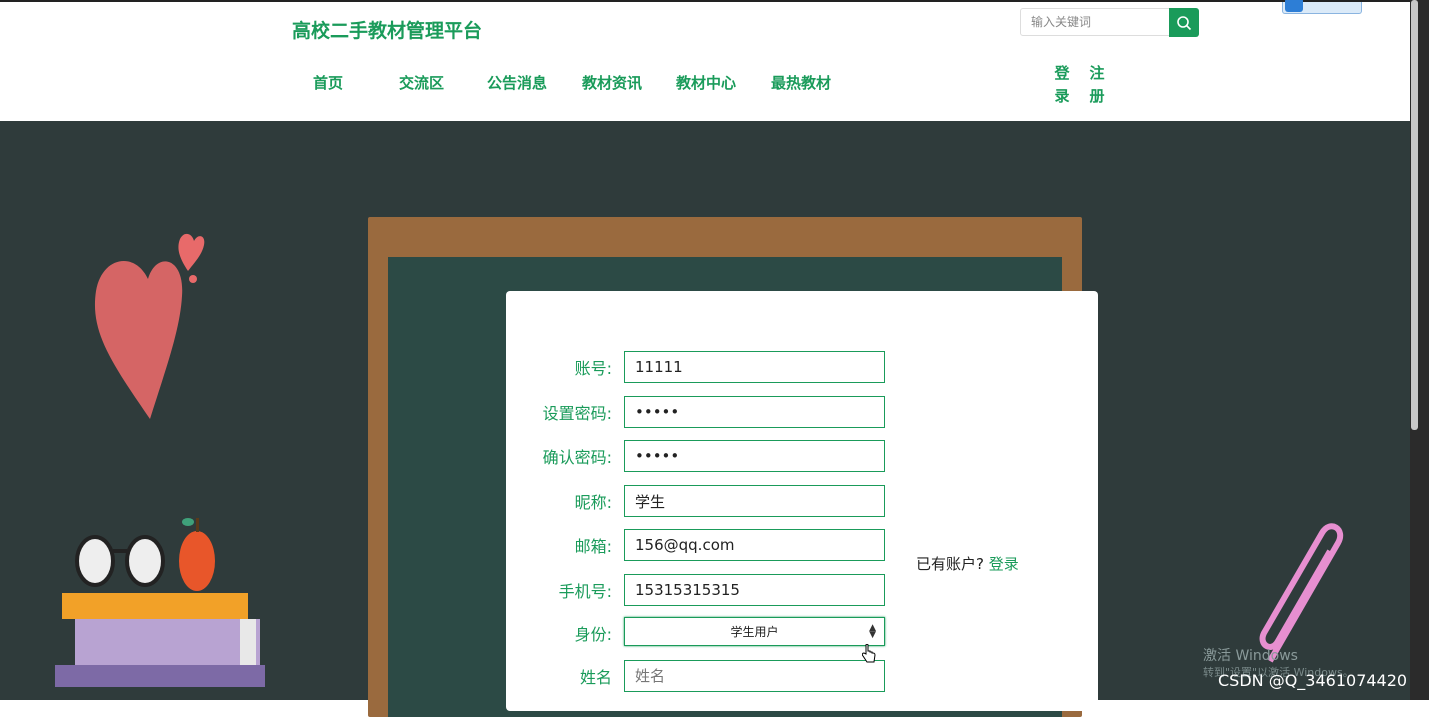 The width and height of the screenshot is (1429, 717). Describe the element at coordinates (754, 676) in the screenshot. I see `name-input` at that location.